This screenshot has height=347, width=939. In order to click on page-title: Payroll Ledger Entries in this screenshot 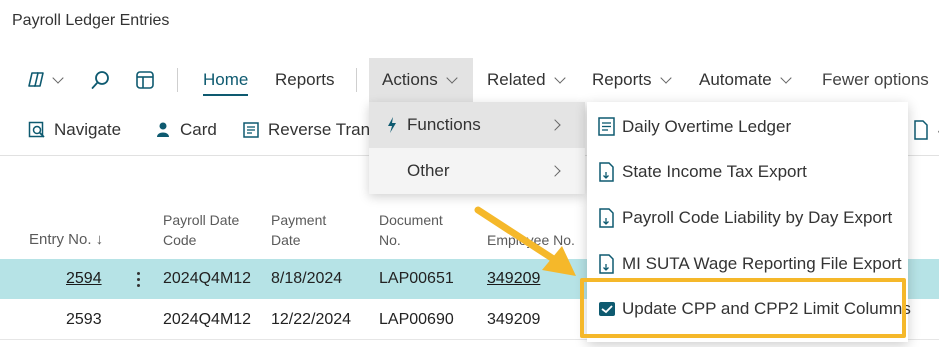, I will do `click(91, 20)`.